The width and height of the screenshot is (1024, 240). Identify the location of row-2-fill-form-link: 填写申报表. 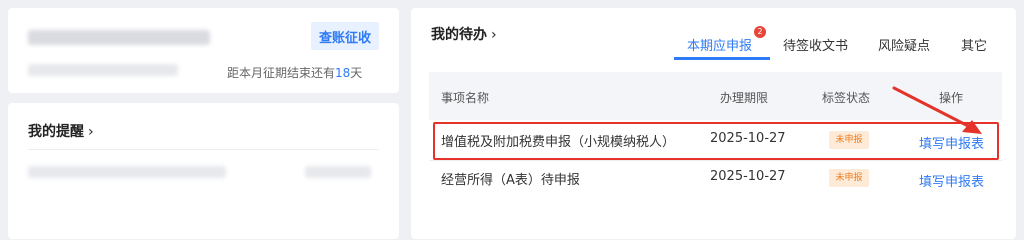
(951, 180).